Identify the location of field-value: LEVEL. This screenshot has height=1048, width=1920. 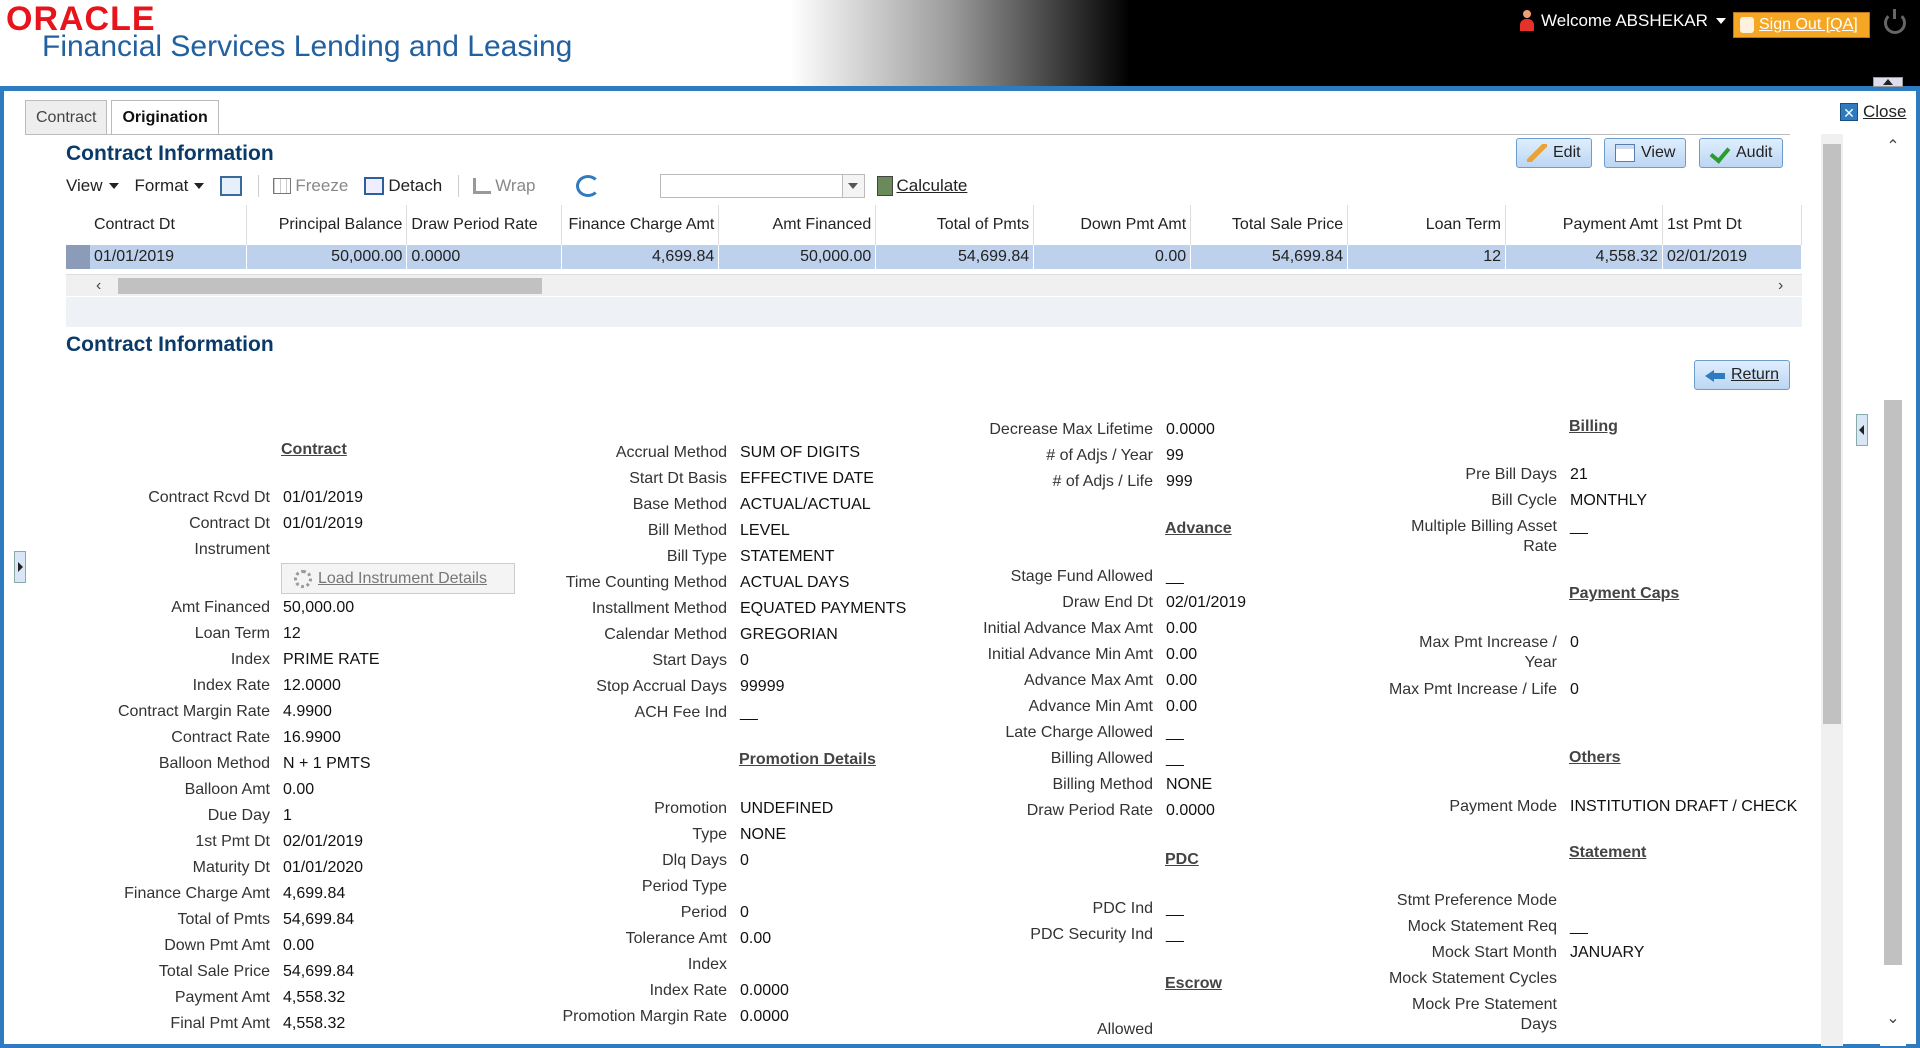
(765, 530).